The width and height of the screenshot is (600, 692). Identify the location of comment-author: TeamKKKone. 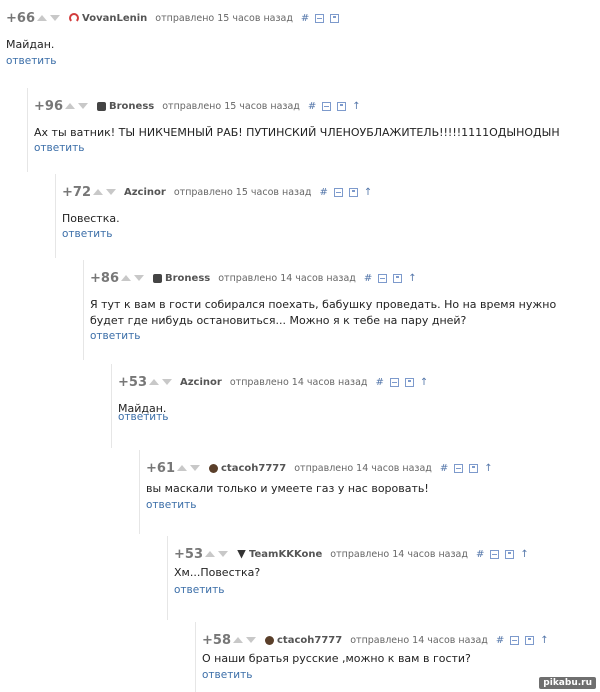
(285, 554).